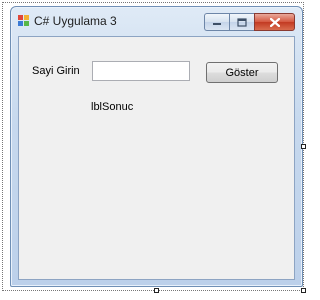 The height and width of the screenshot is (300, 320). I want to click on resize-handle-right, so click(303, 146).